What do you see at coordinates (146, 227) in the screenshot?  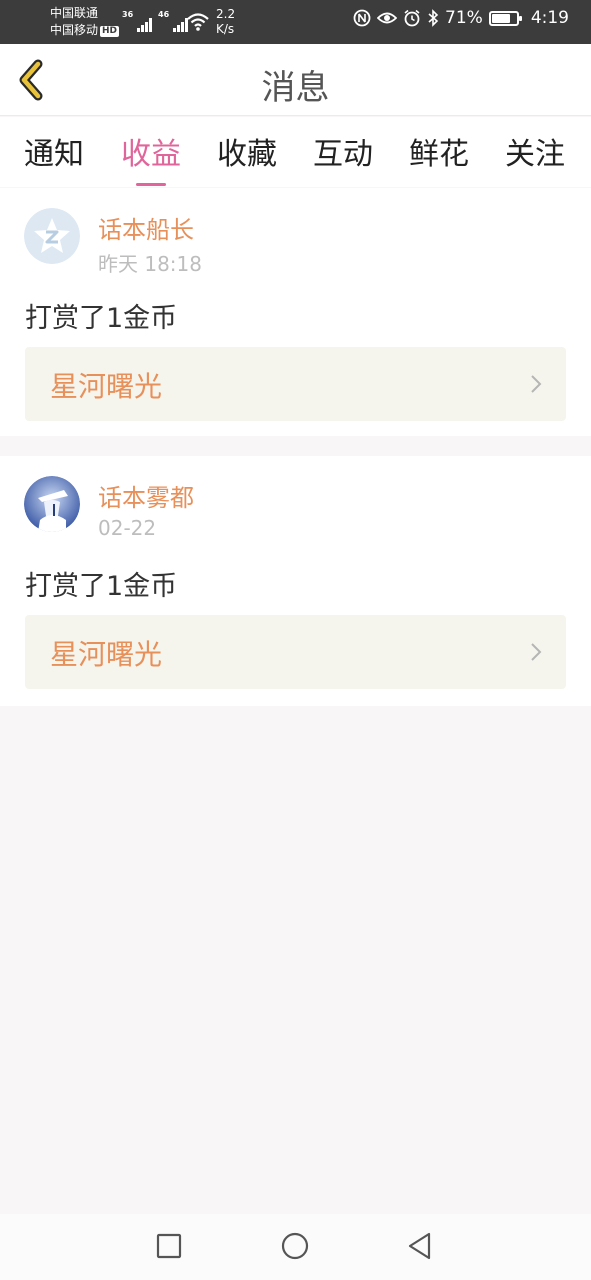 I see `user-name: 话本船长` at bounding box center [146, 227].